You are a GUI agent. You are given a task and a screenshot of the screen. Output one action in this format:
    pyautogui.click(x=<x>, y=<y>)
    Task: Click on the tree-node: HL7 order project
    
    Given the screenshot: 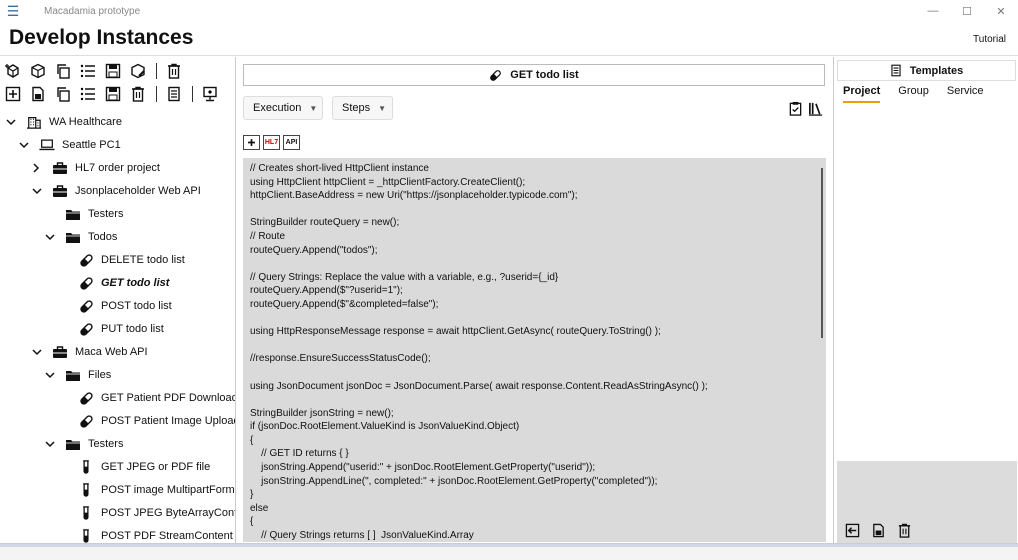 What is the action you would take?
    pyautogui.click(x=96, y=168)
    